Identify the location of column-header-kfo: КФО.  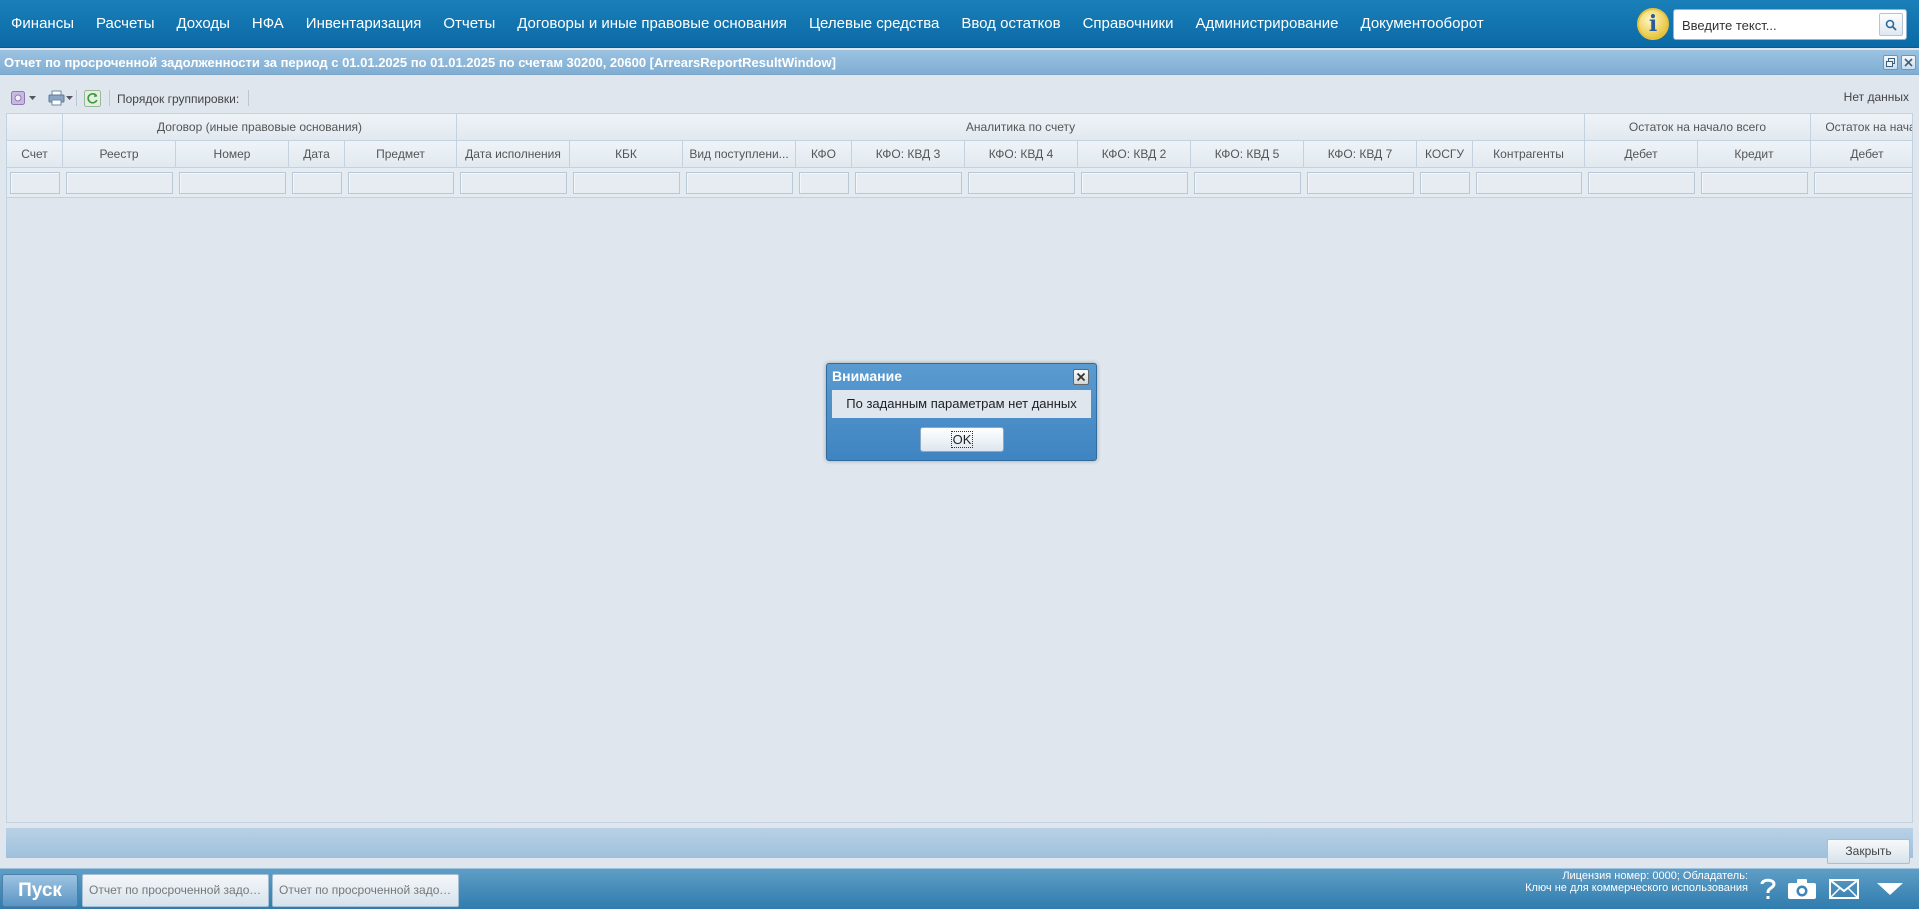
(824, 154).